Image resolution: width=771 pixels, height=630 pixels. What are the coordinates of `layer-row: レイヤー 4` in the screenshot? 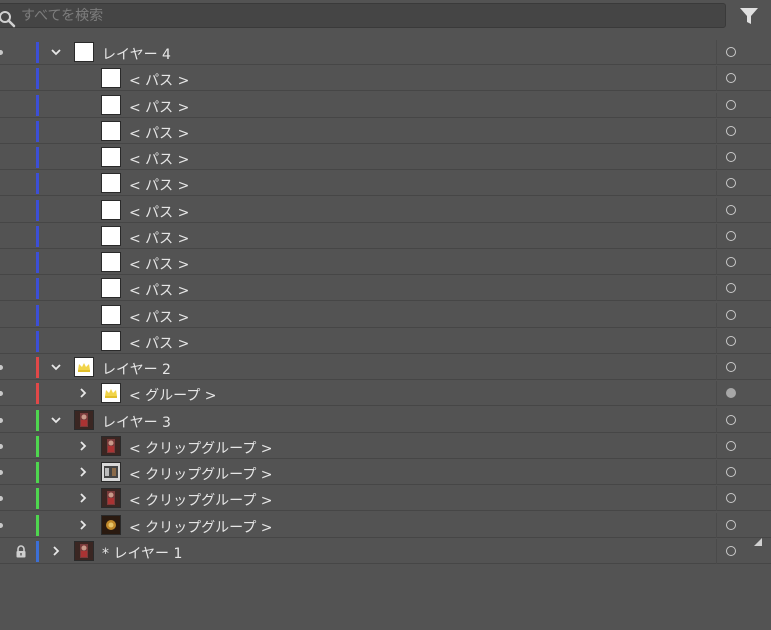 It's located at (385, 52).